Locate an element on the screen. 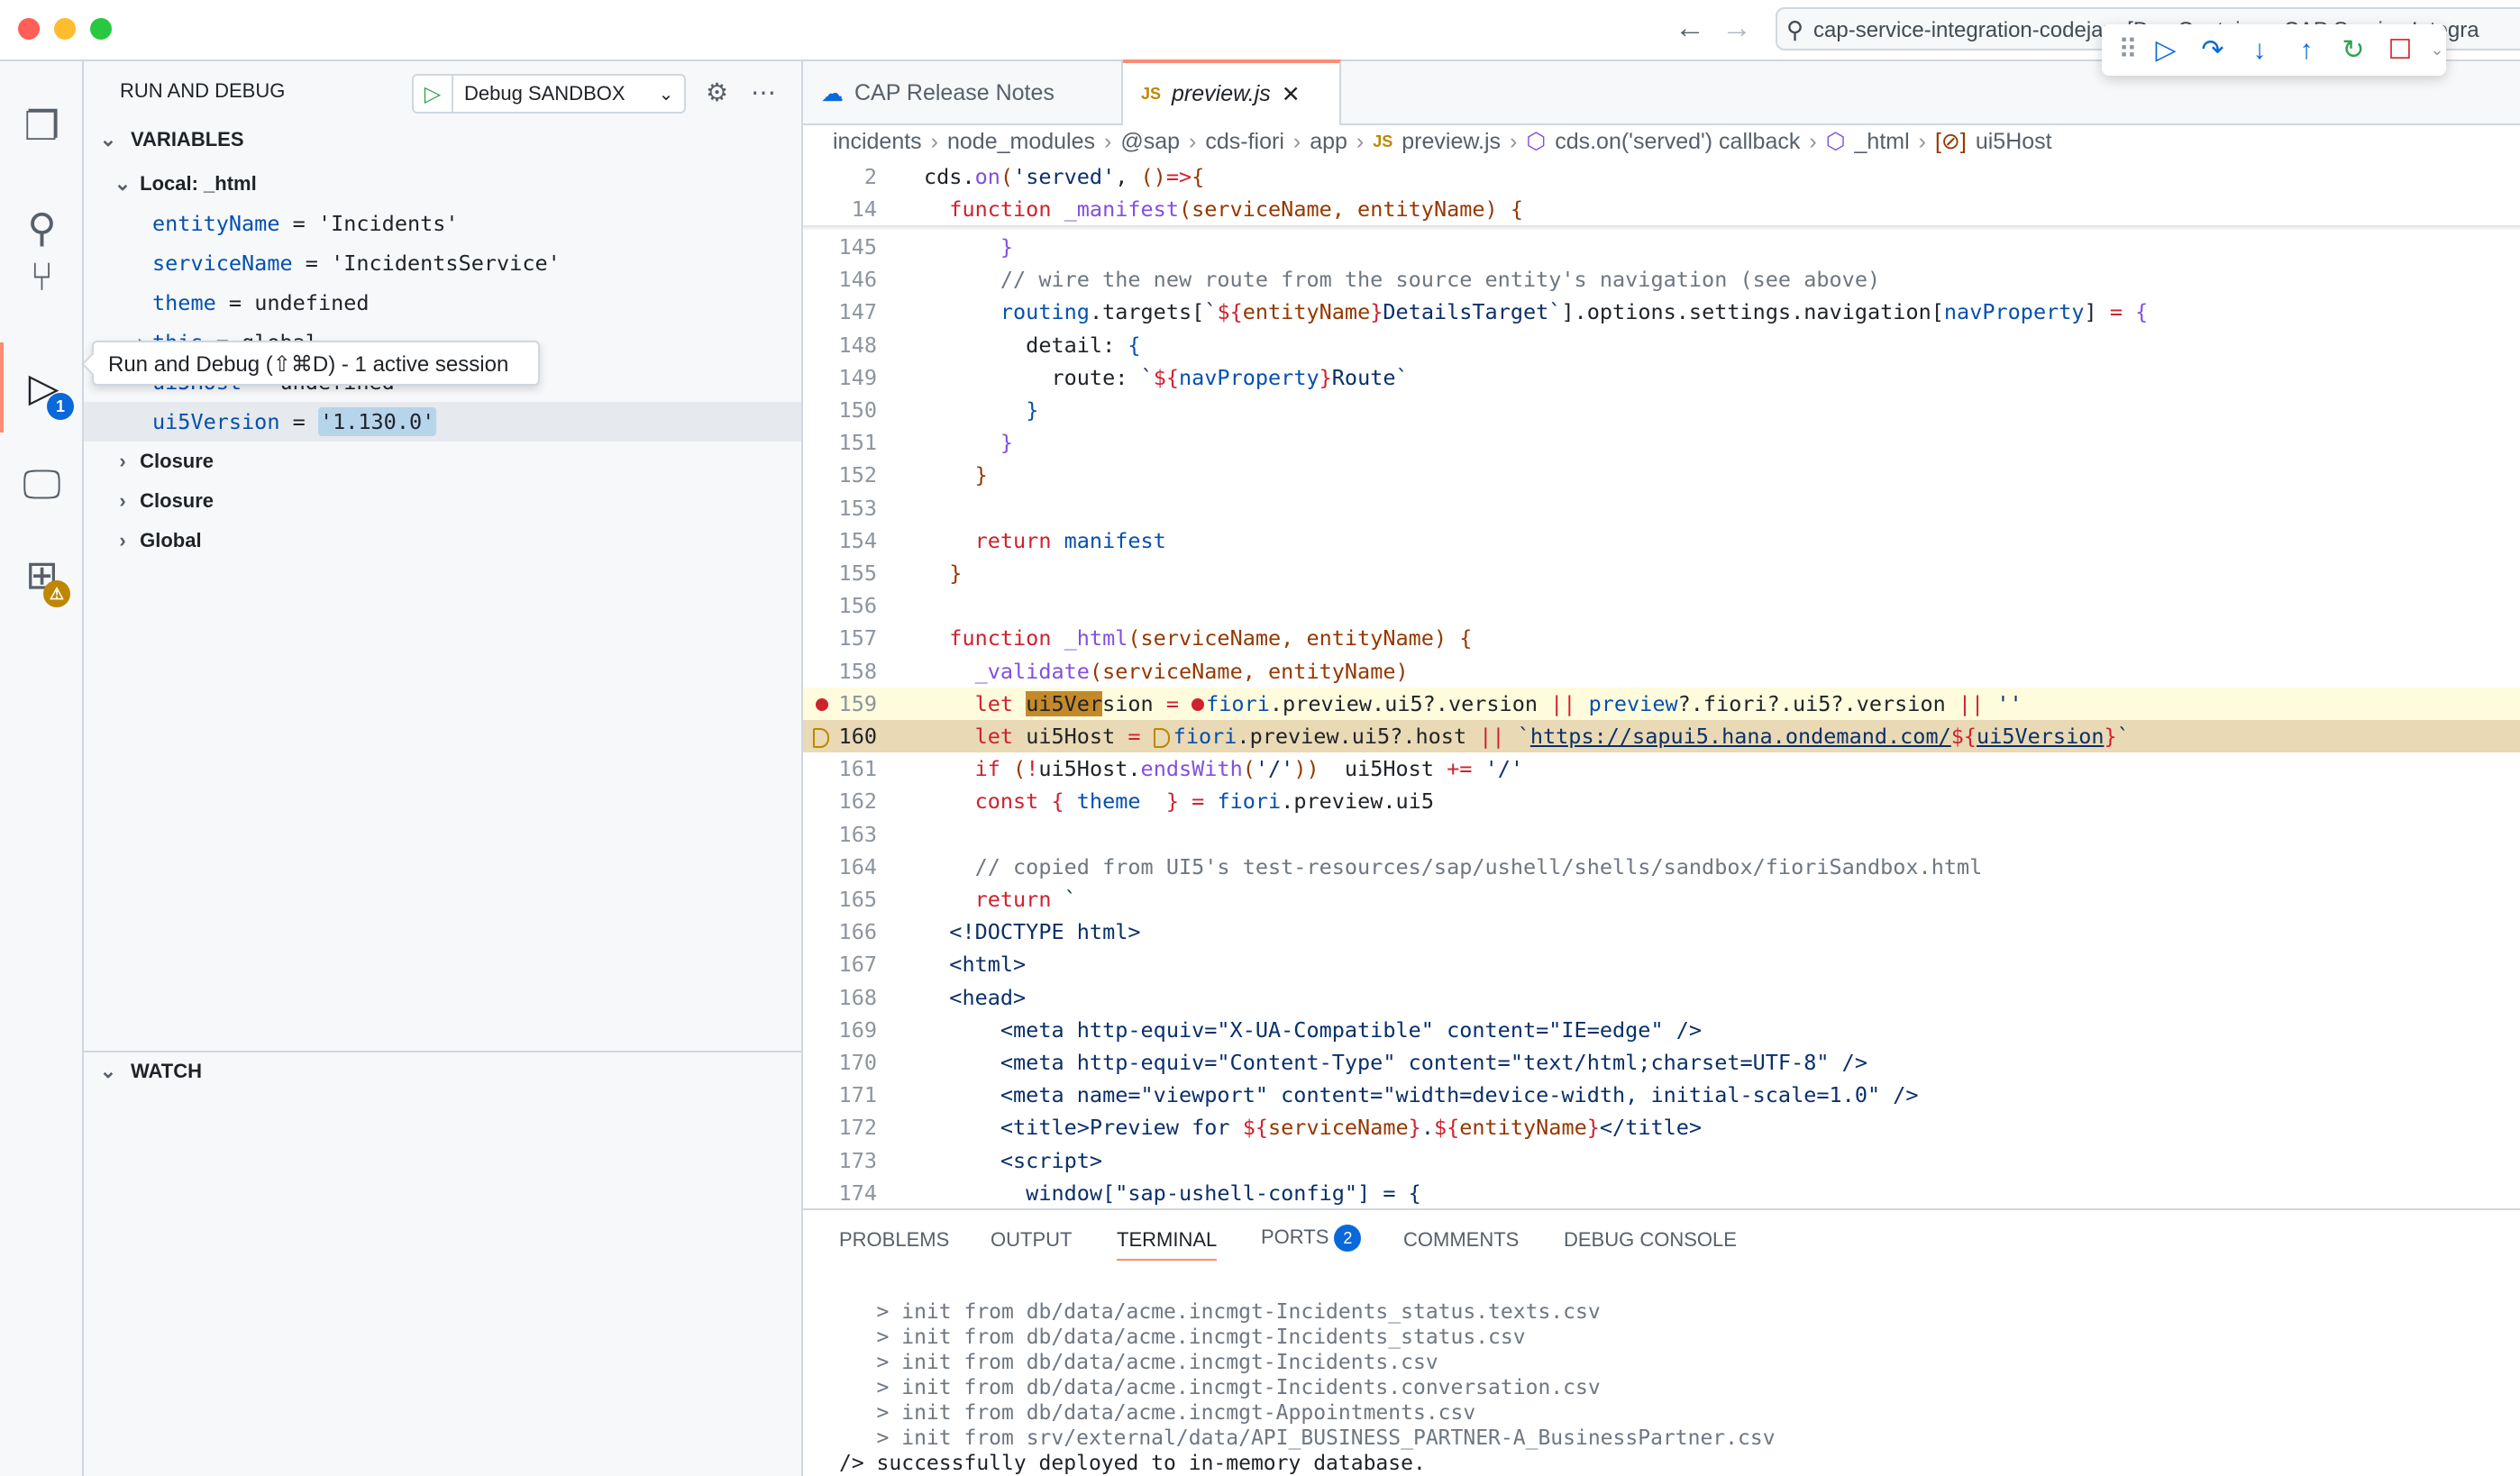  breadcrumb-item: @sap is located at coordinates (1150, 142).